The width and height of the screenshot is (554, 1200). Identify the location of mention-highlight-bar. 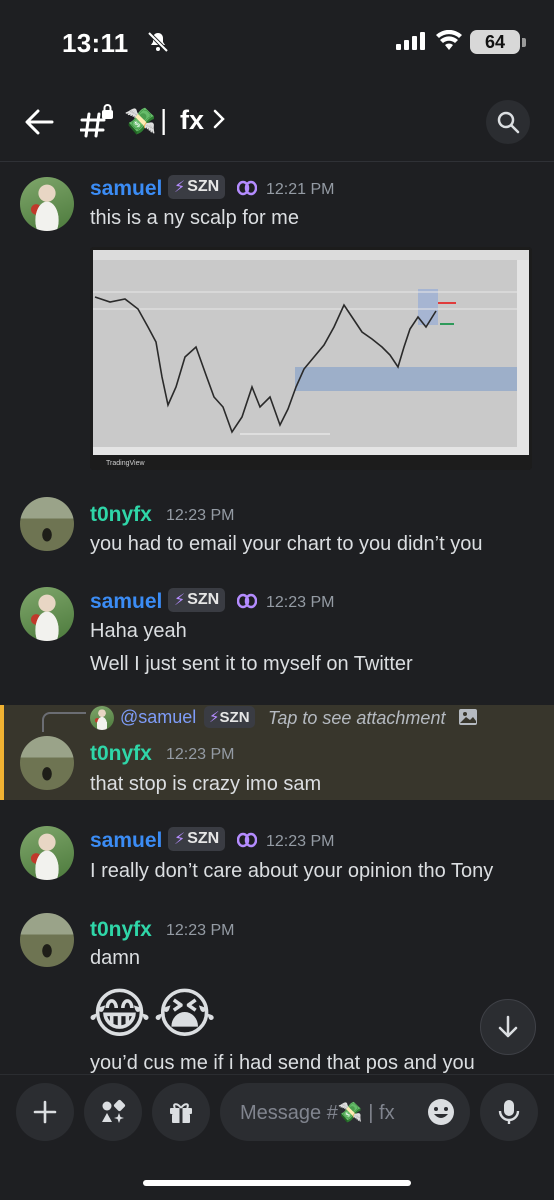
(2, 752).